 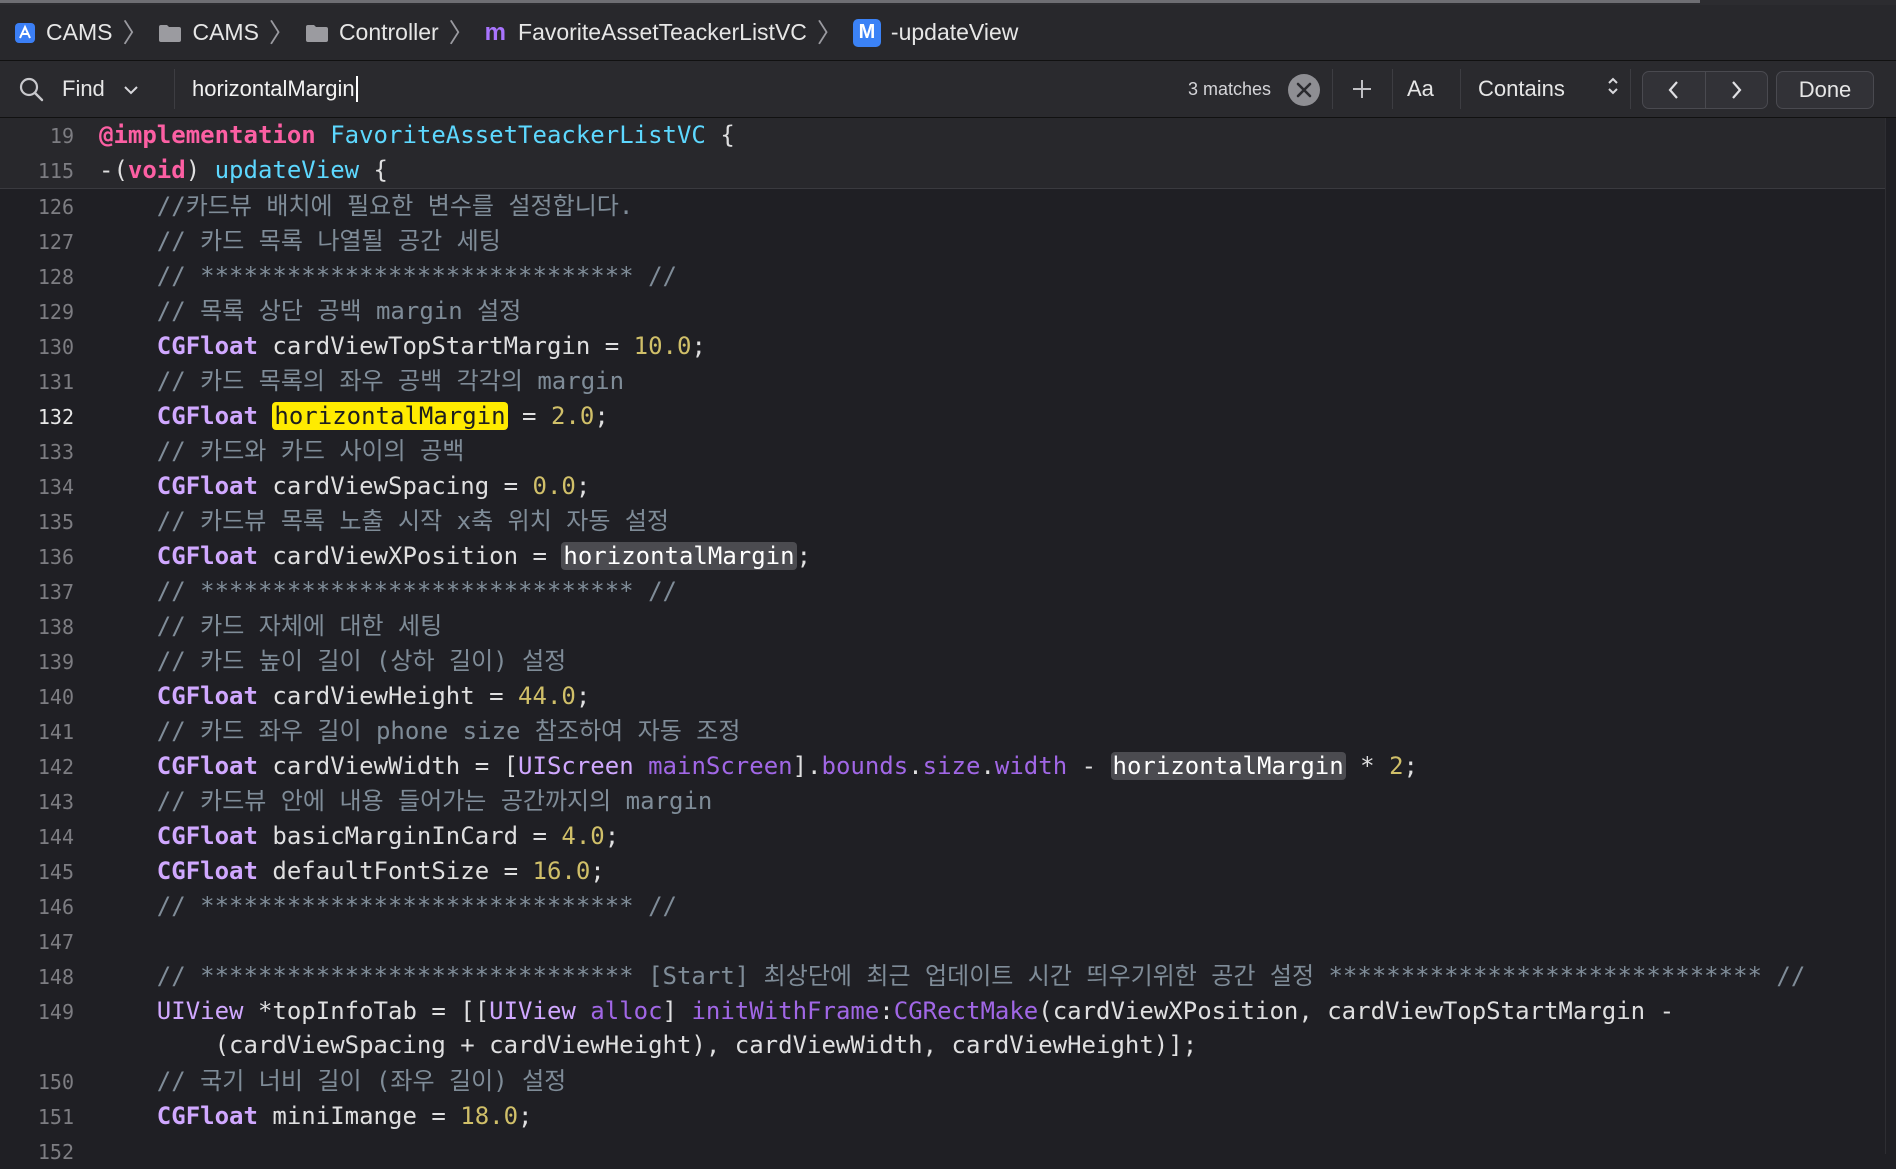 What do you see at coordinates (37, 242) in the screenshot?
I see `line-number: 127` at bounding box center [37, 242].